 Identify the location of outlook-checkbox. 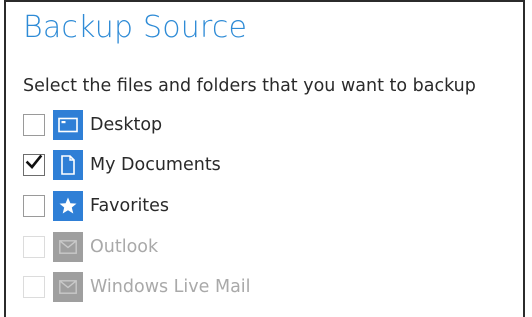
(34, 247).